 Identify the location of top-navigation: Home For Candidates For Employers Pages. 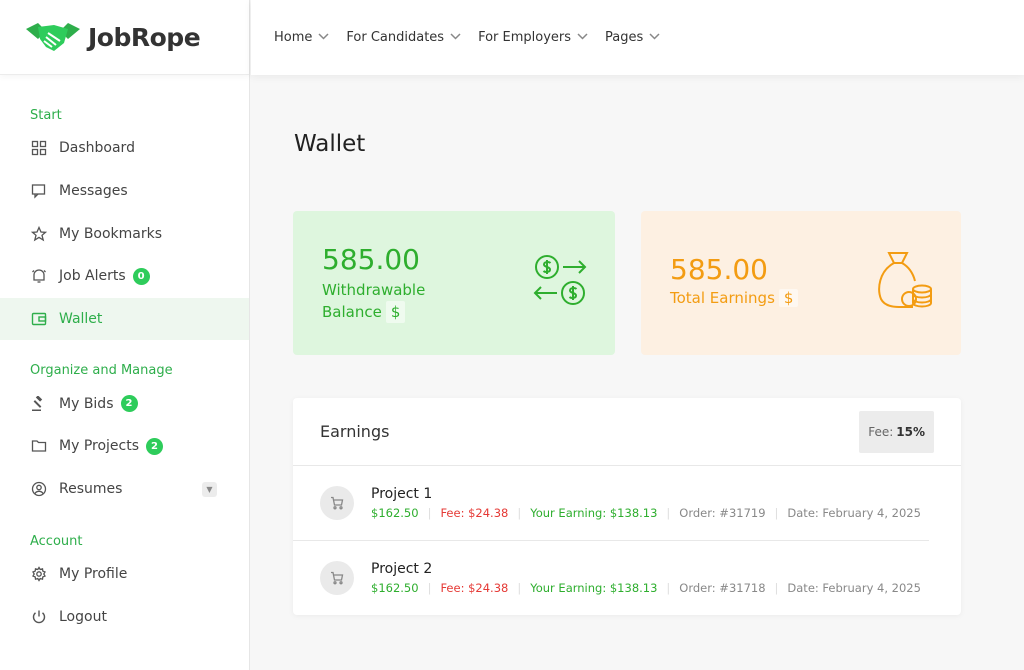
(637, 37).